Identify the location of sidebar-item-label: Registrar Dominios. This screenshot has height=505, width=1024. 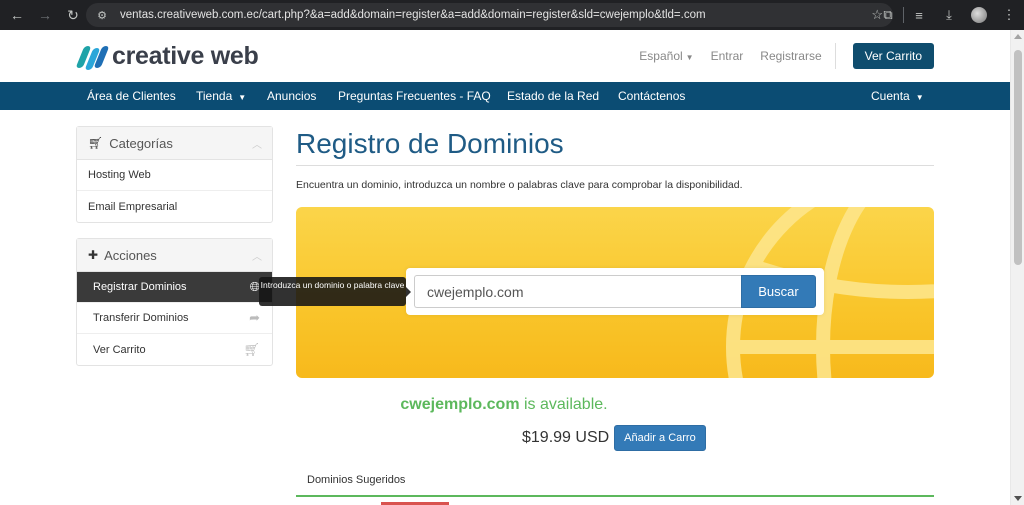
(140, 287).